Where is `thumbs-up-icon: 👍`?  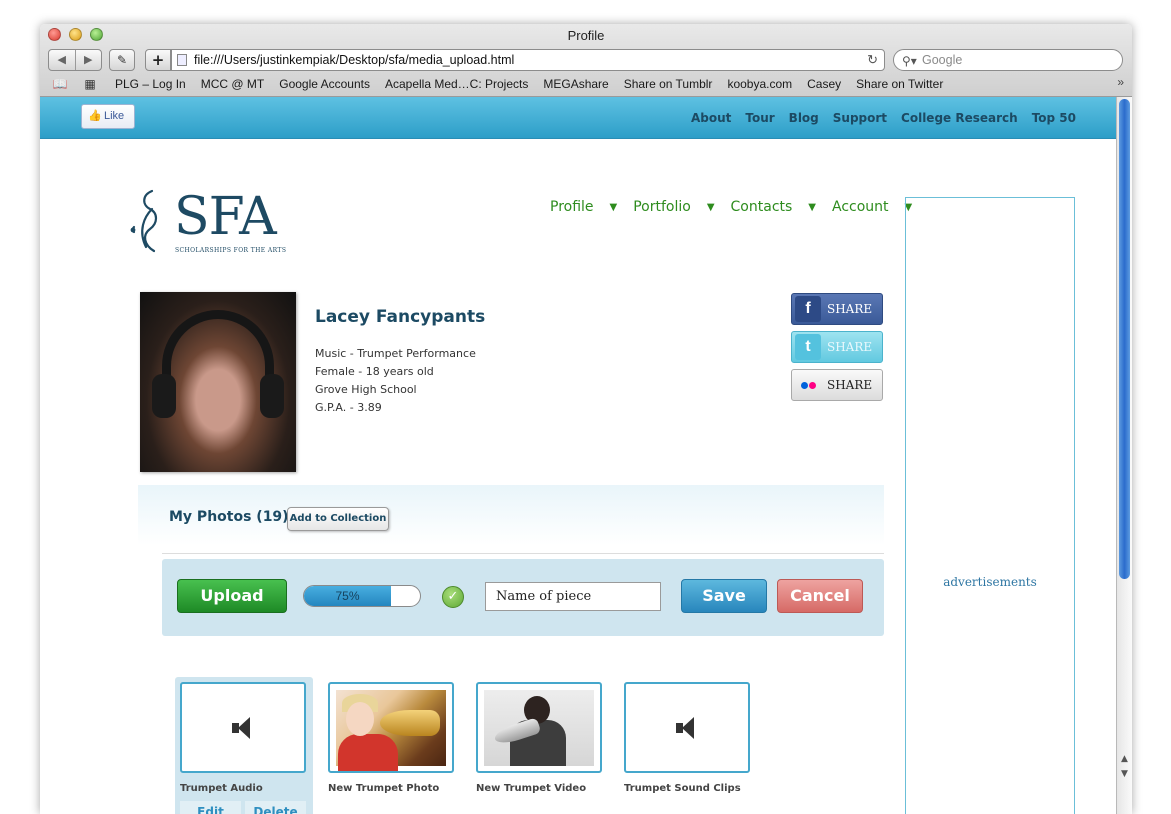 thumbs-up-icon: 👍 is located at coordinates (95, 116).